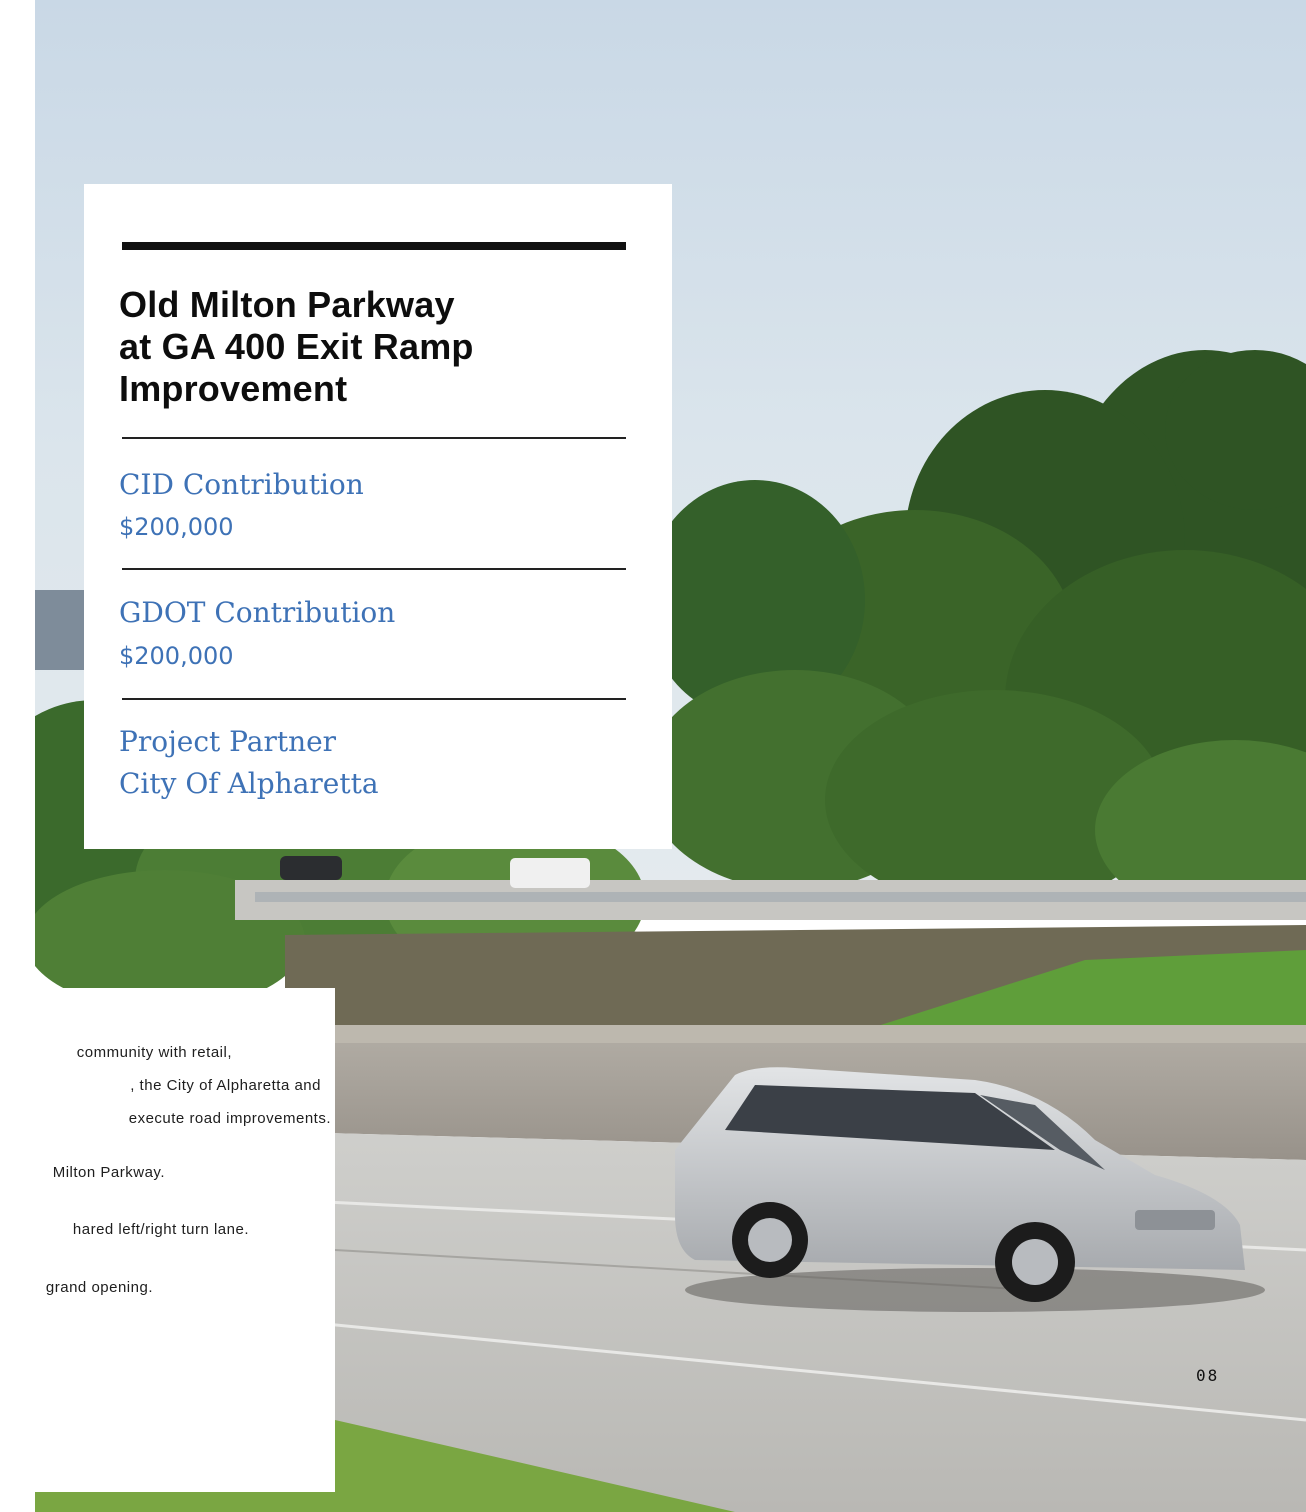  Describe the element at coordinates (233, 388) in the screenshot. I see `project-title-line: Improvement` at that location.